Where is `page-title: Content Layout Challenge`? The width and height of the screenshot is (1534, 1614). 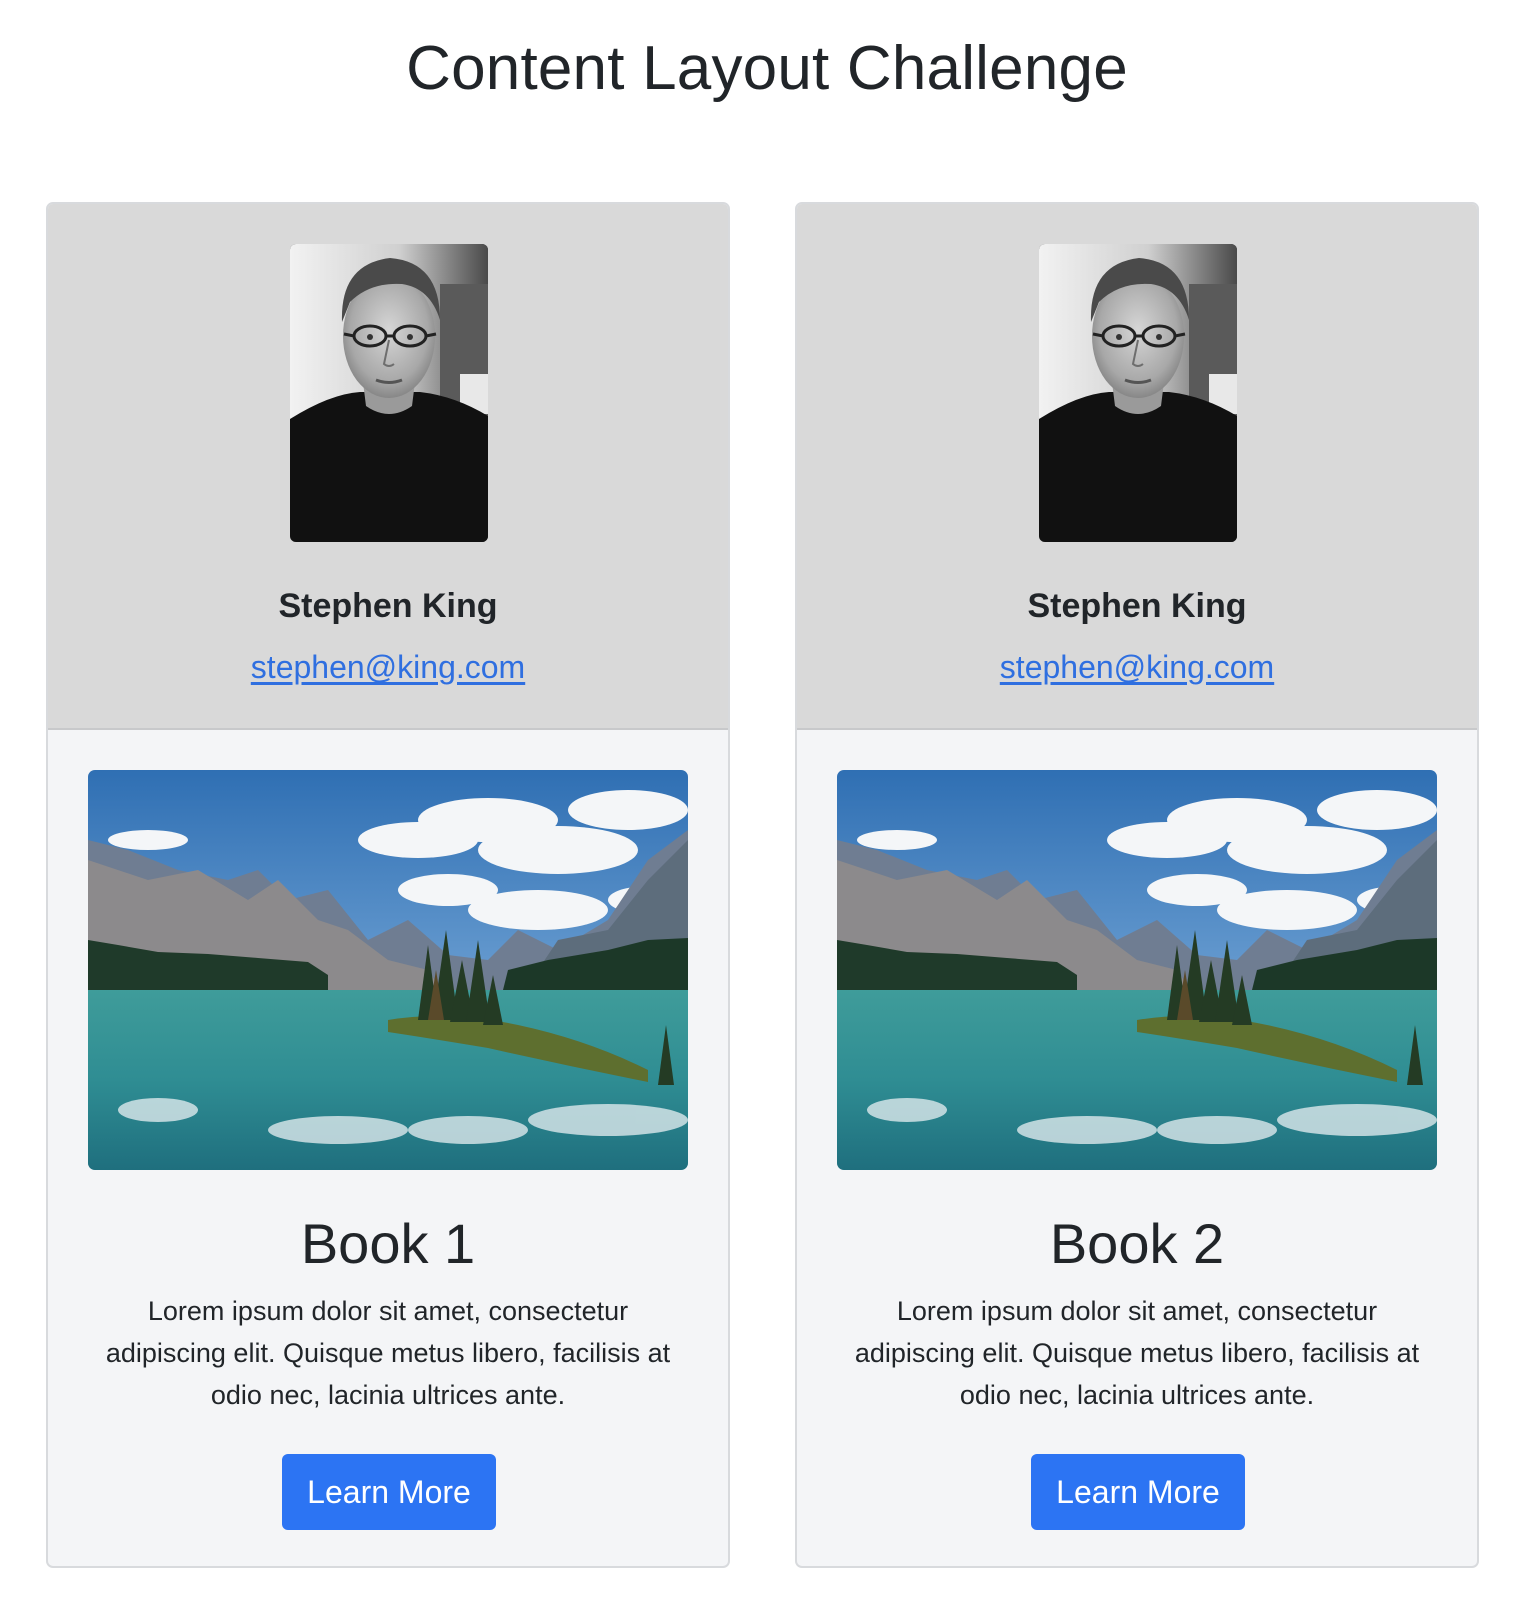 page-title: Content Layout Challenge is located at coordinates (767, 68).